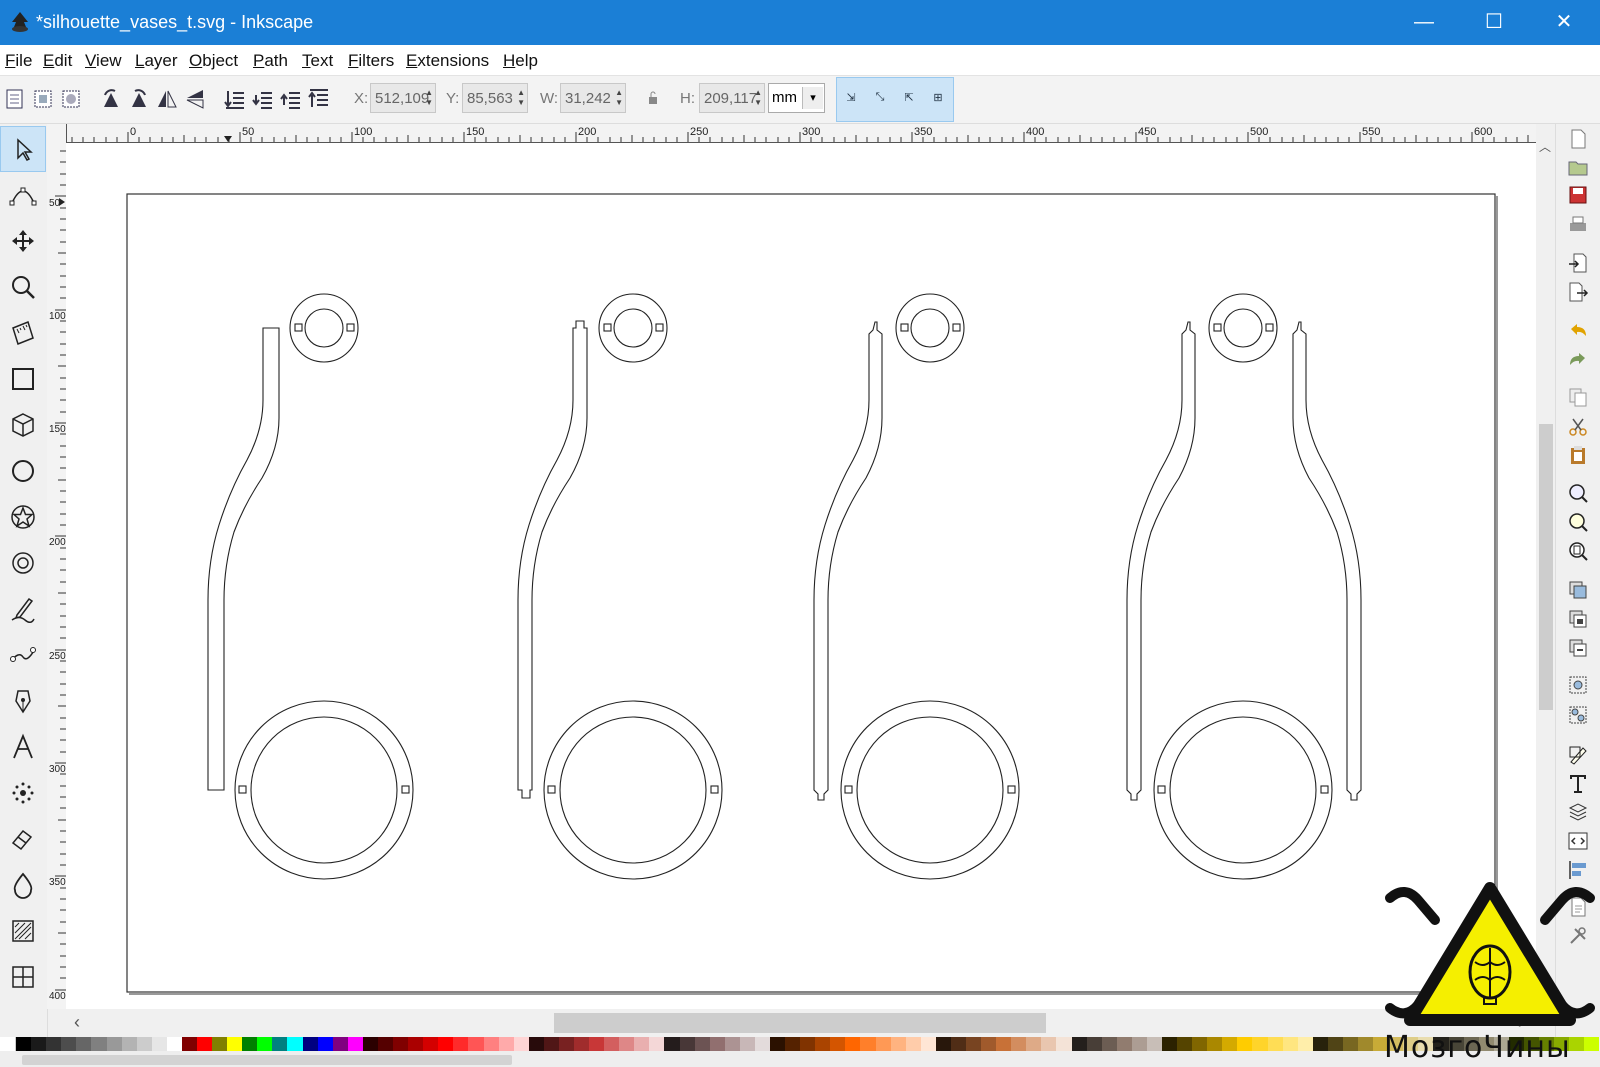 The height and width of the screenshot is (1067, 1600). What do you see at coordinates (8, 1044) in the screenshot?
I see `palette-none-swatch` at bounding box center [8, 1044].